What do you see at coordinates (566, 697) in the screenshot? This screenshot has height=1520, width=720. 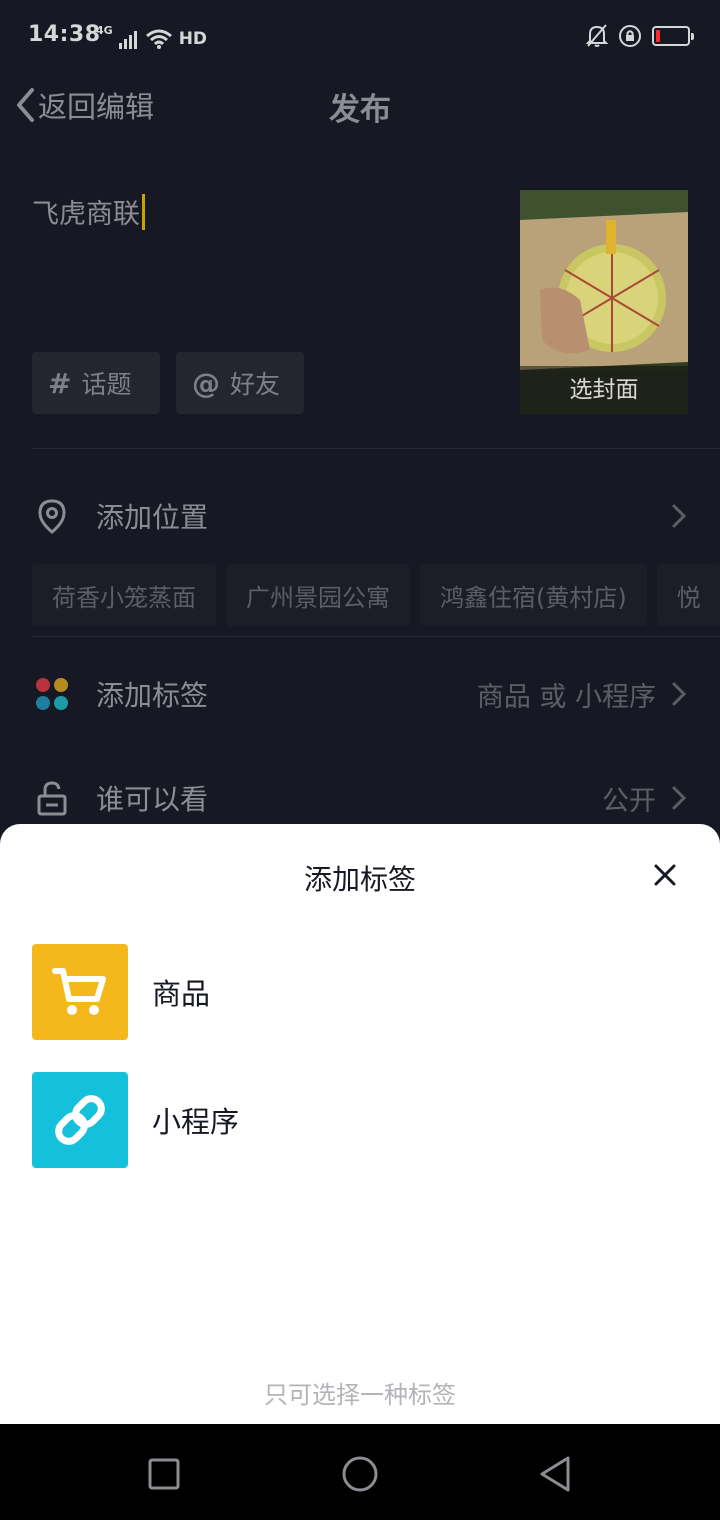 I see `add-tag-value: 商品 或 小程序` at bounding box center [566, 697].